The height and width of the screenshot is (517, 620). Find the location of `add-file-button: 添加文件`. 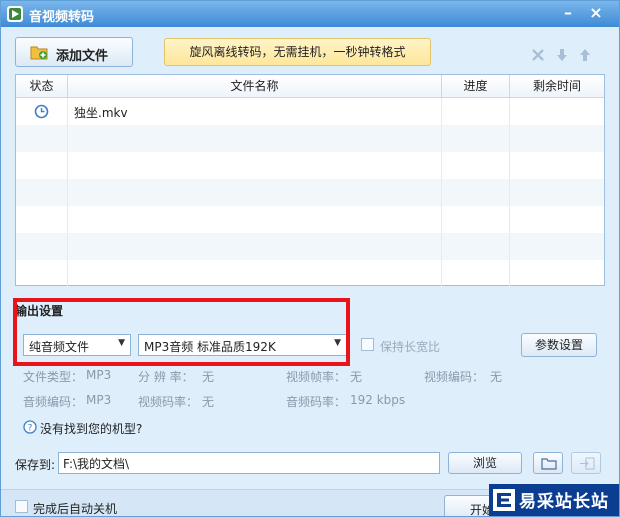

add-file-button: 添加文件 is located at coordinates (74, 52).